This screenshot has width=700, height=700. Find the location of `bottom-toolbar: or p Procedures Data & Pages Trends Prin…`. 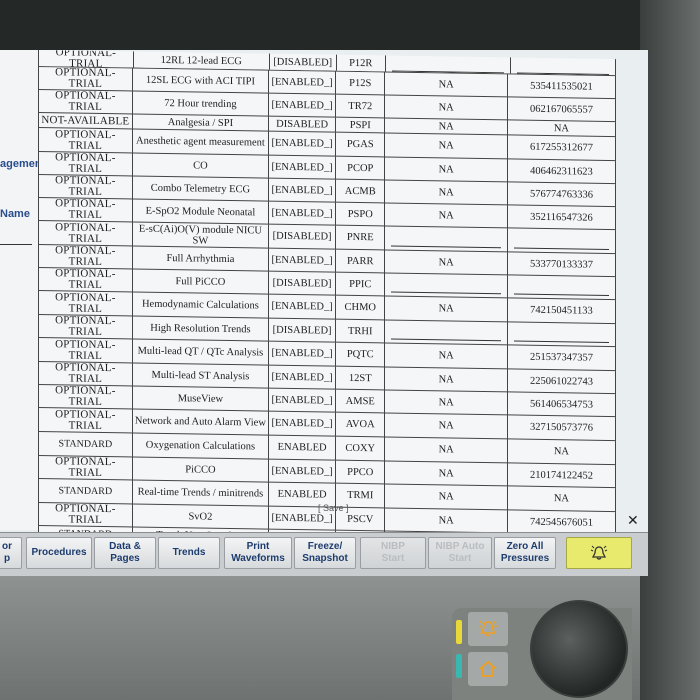

bottom-toolbar: or p Procedures Data & Pages Trends Prin… is located at coordinates (324, 554).